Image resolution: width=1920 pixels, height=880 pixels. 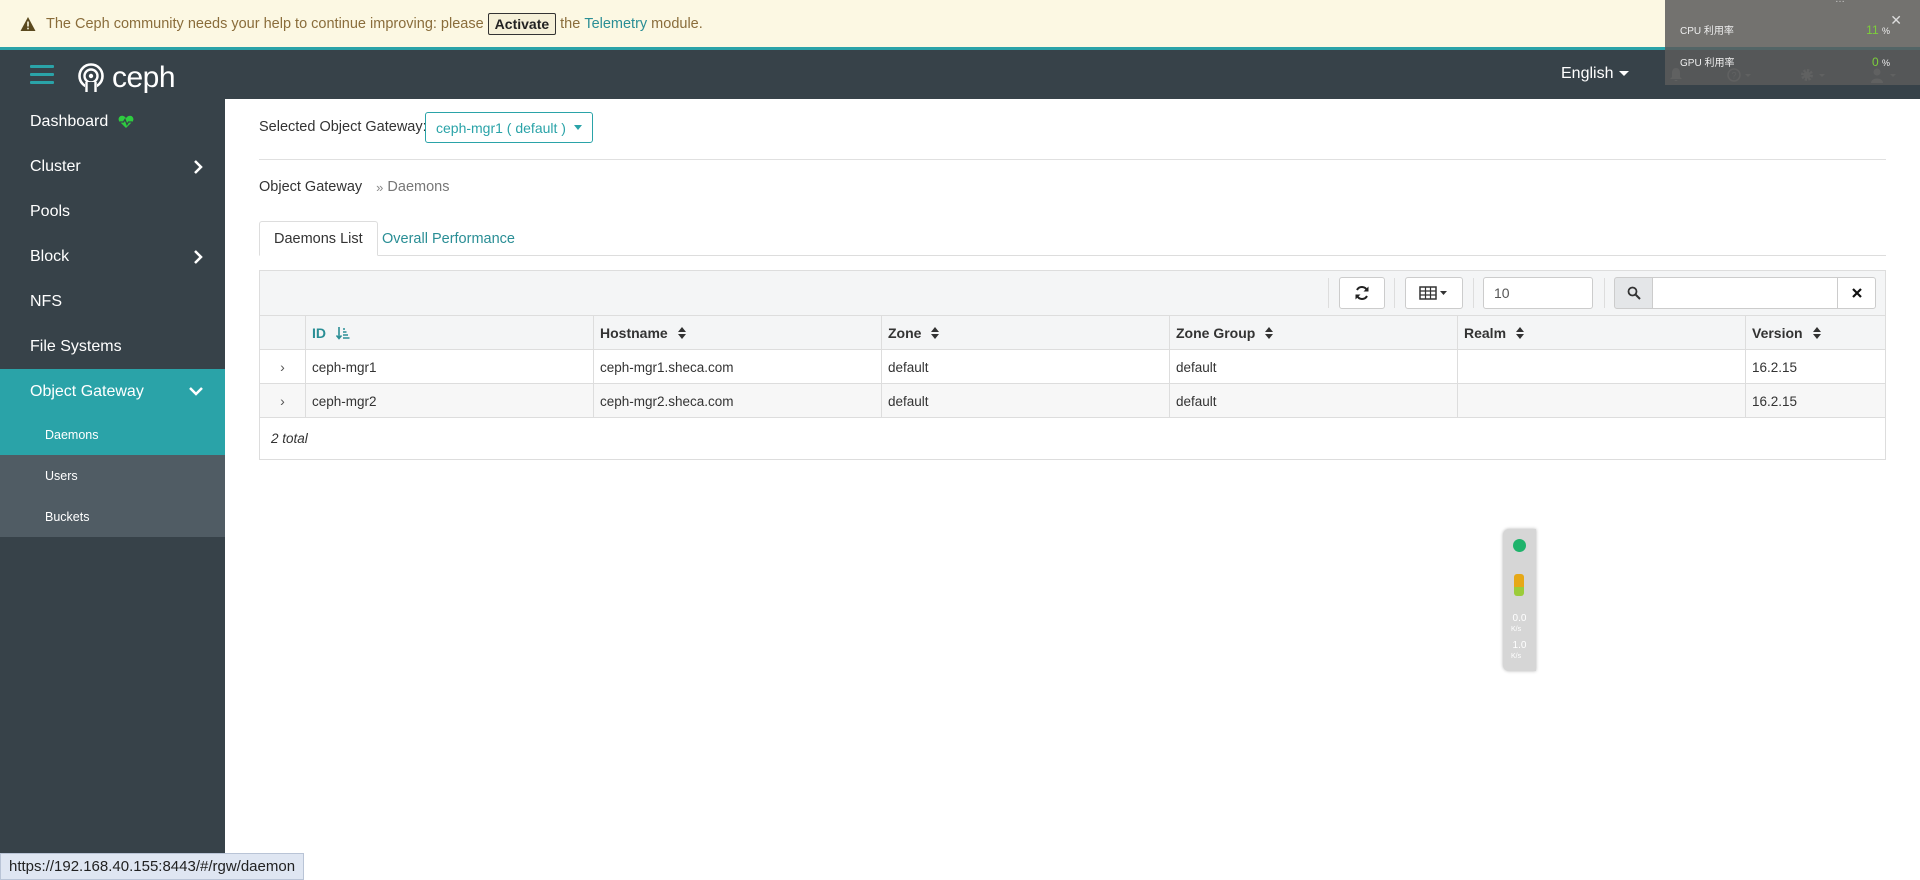 I want to click on activate-button: Activate, so click(x=522, y=23).